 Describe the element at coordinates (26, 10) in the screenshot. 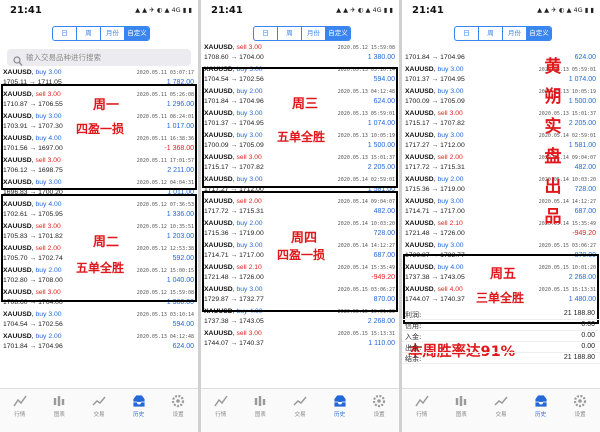

I see `status-time: 21:41` at that location.